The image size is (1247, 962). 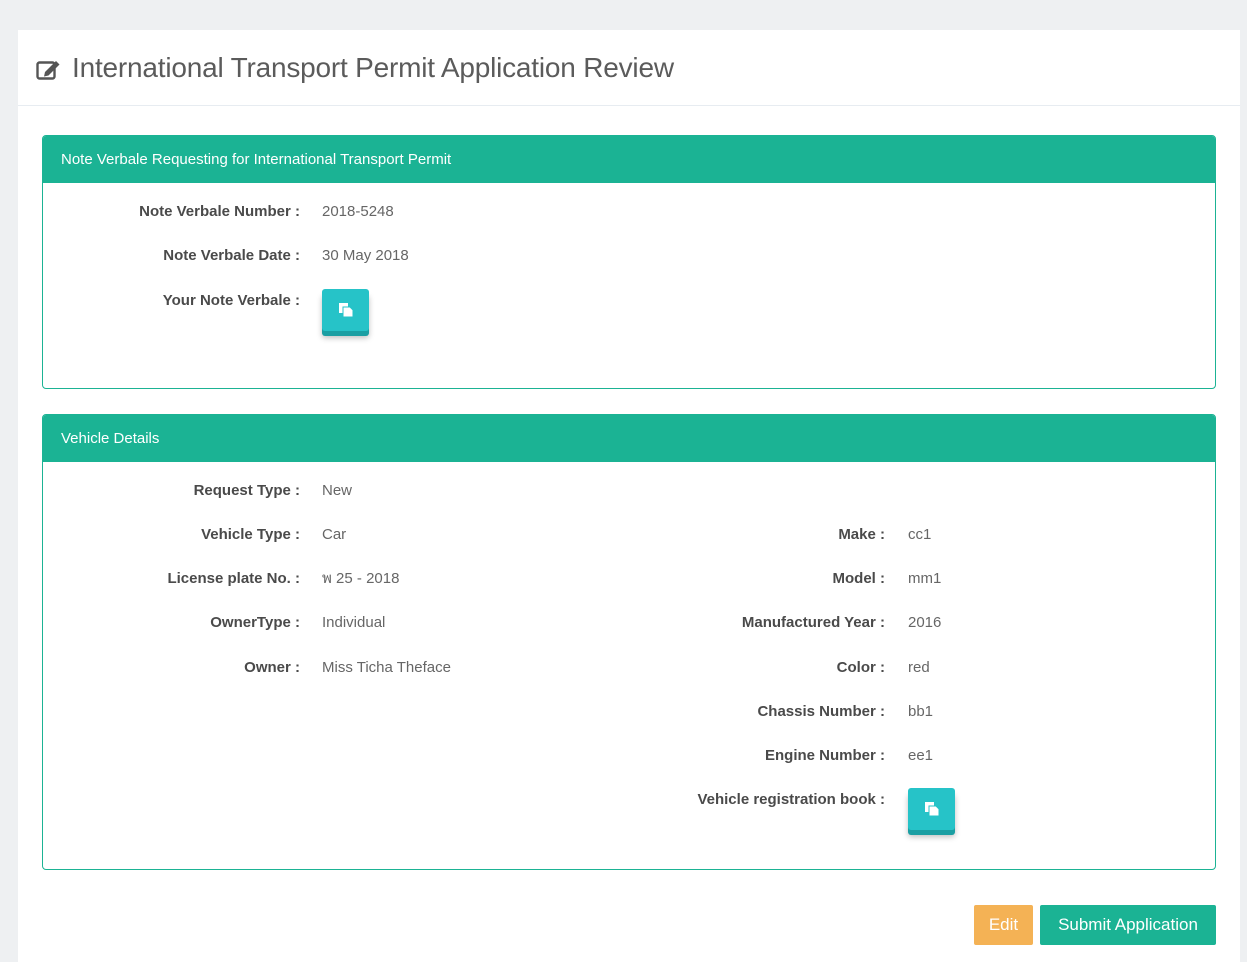 I want to click on model-value: mm1, so click(x=925, y=578).